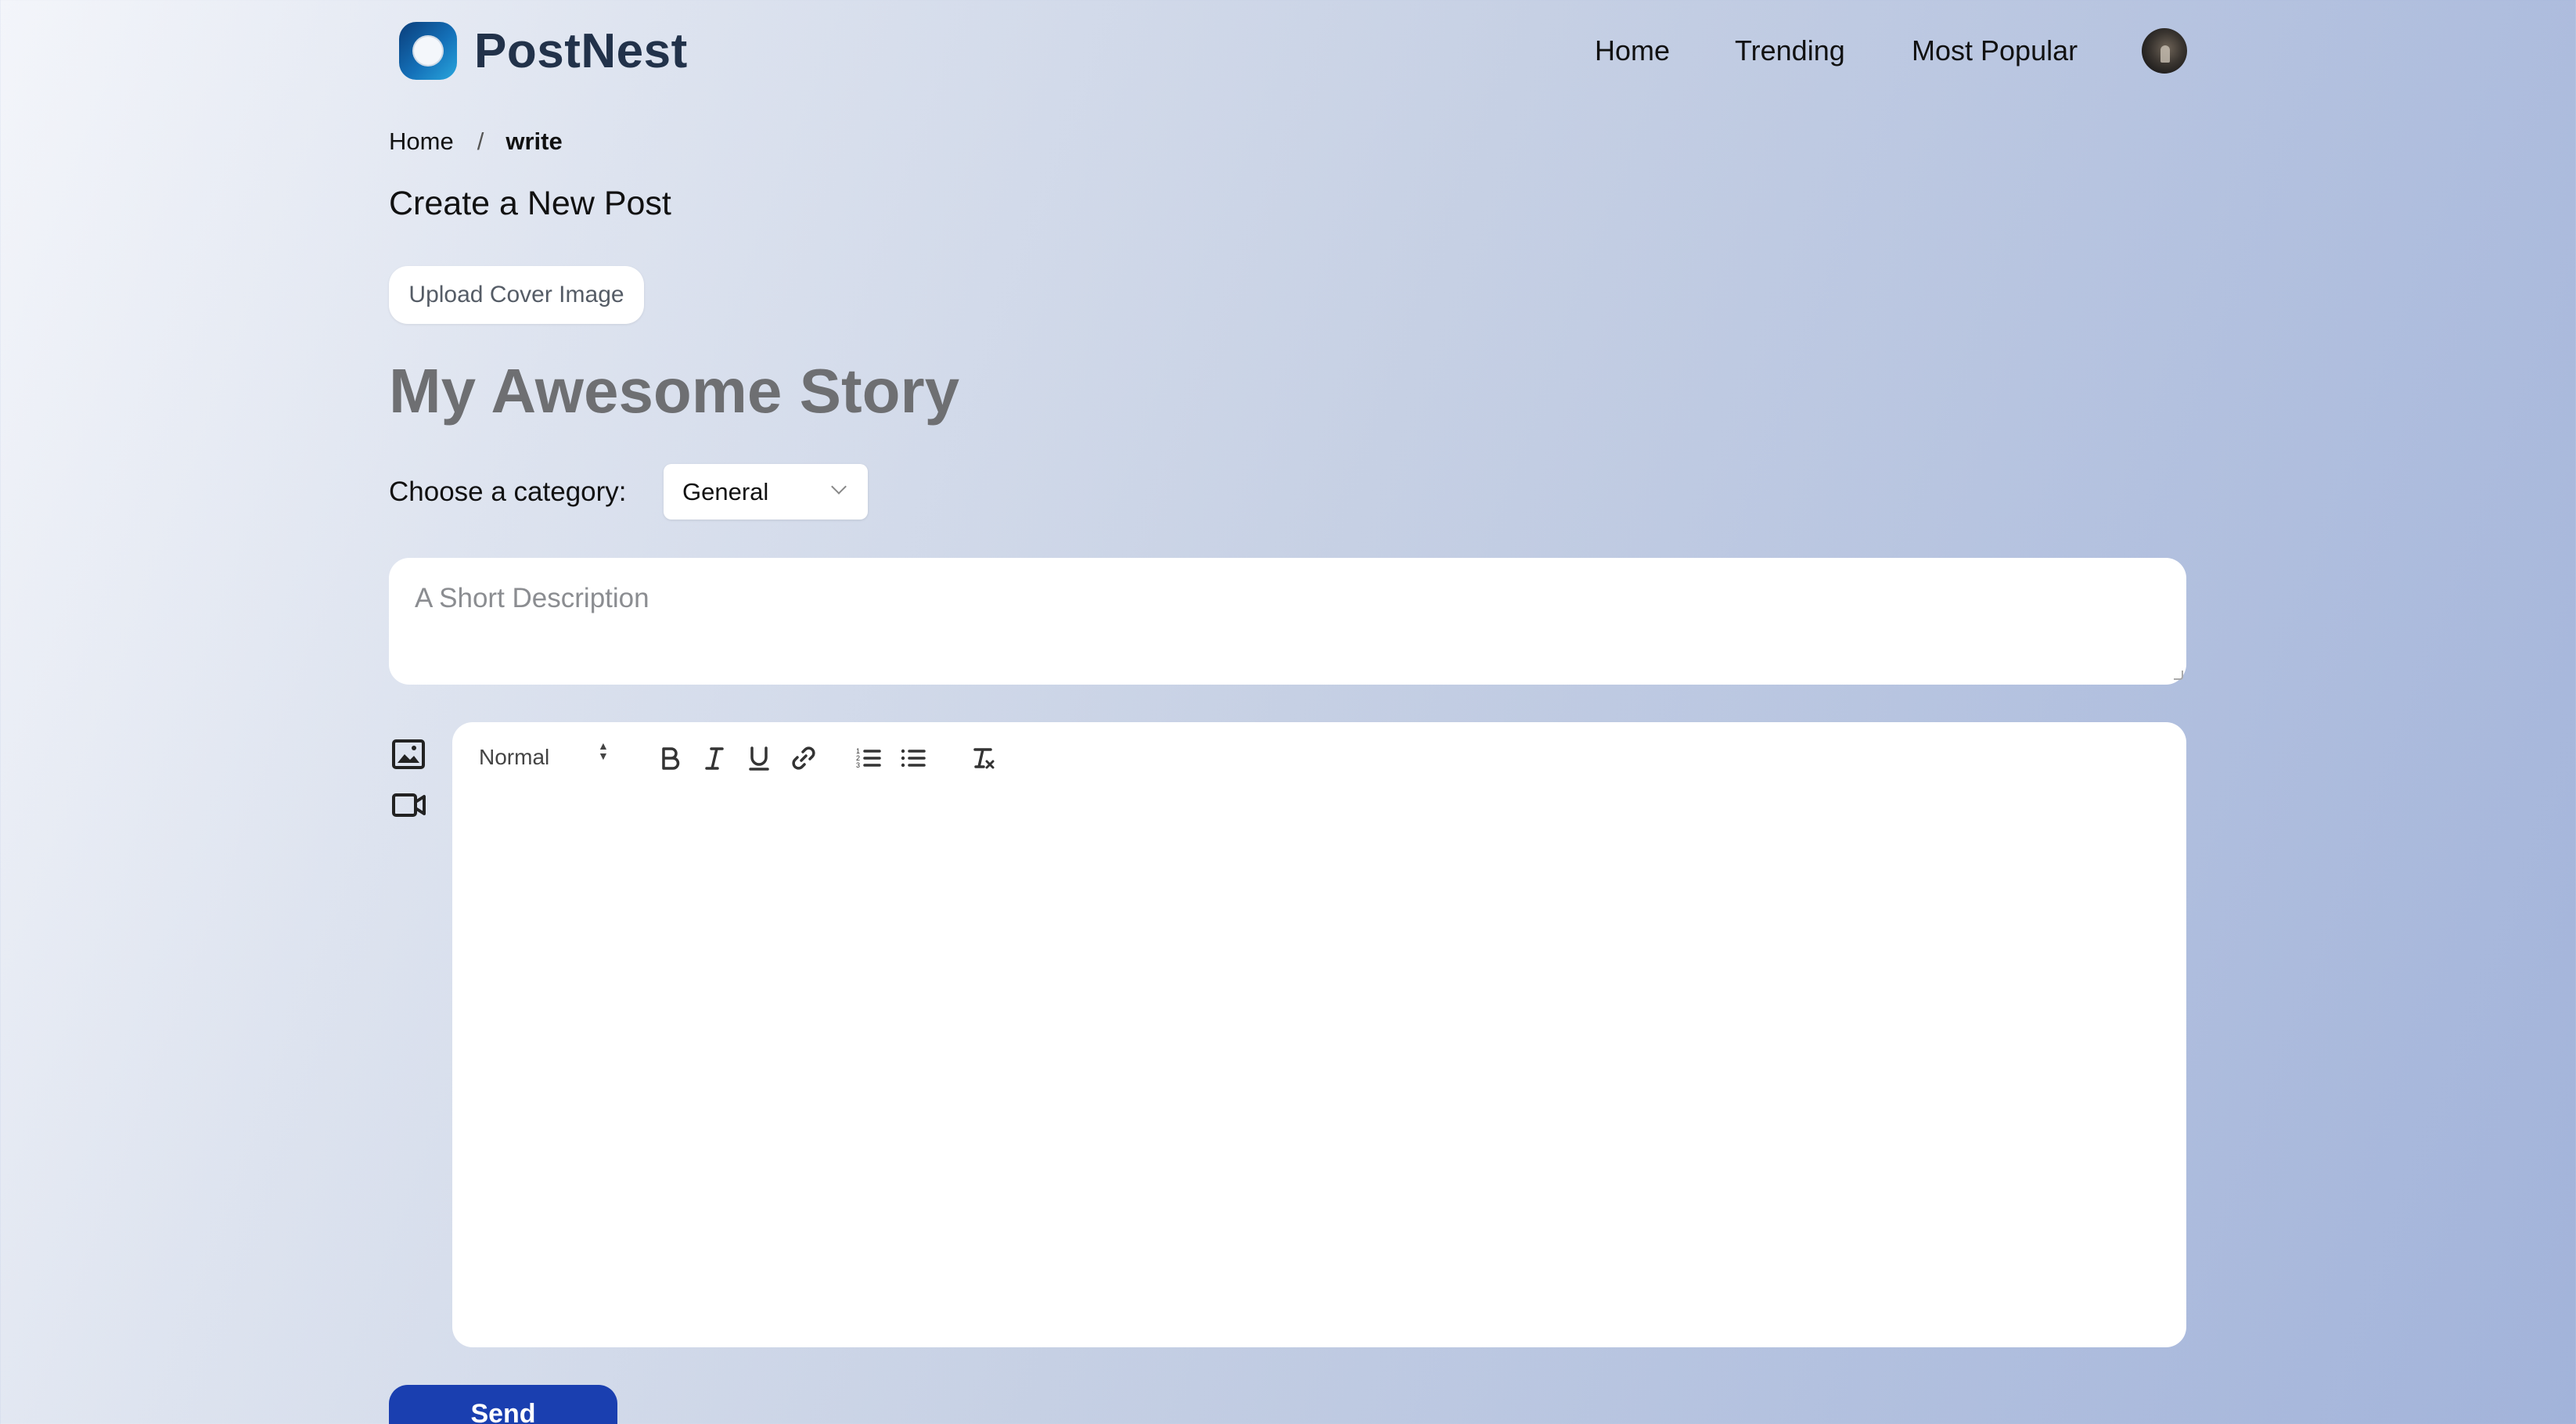 This screenshot has height=1424, width=2576. Describe the element at coordinates (476, 141) in the screenshot. I see `breadcrumb: Home / write` at that location.